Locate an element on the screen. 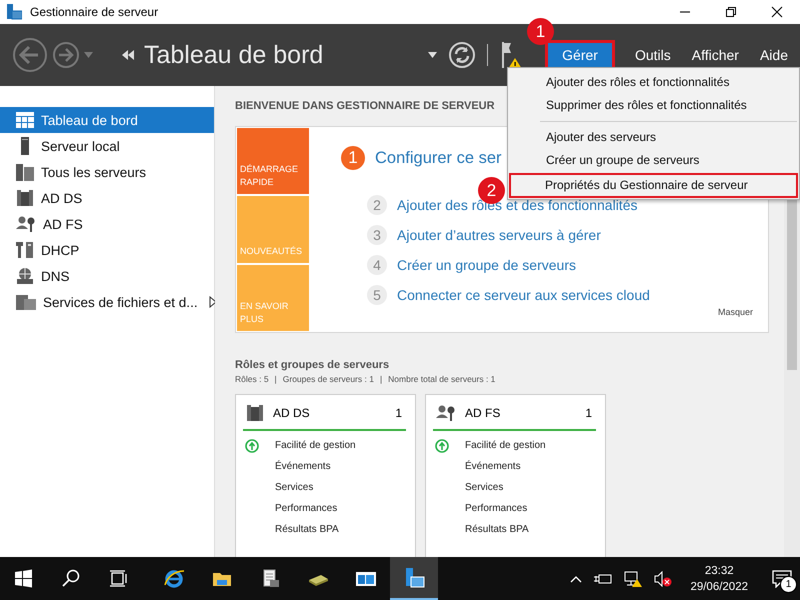 The image size is (800, 600). chat-bubble-icon is located at coordinates (782, 579).